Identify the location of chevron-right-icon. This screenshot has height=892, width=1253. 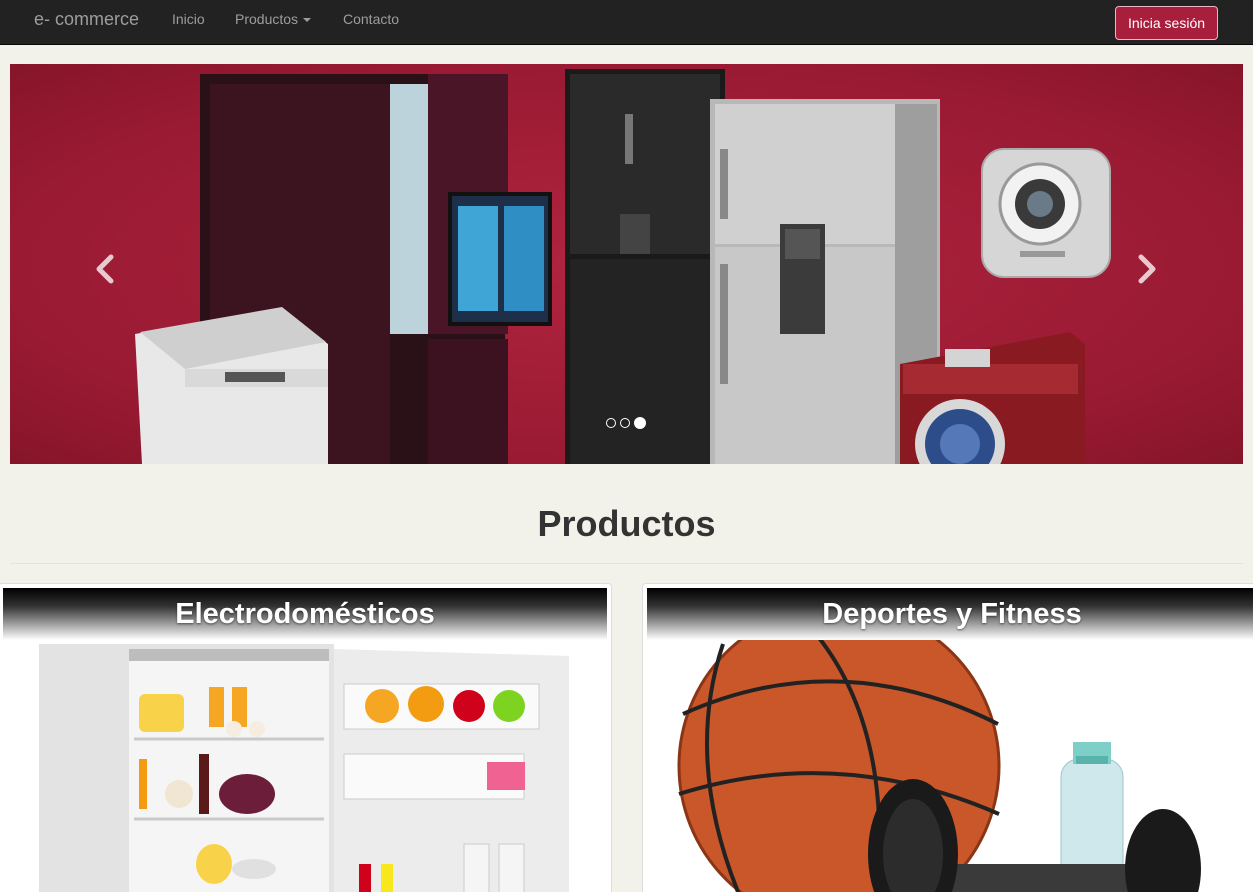
(1147, 269).